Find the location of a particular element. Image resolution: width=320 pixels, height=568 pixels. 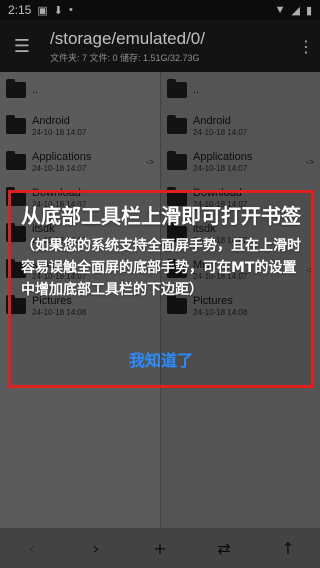

acknowledge-button: 我知道了 is located at coordinates (161, 359).